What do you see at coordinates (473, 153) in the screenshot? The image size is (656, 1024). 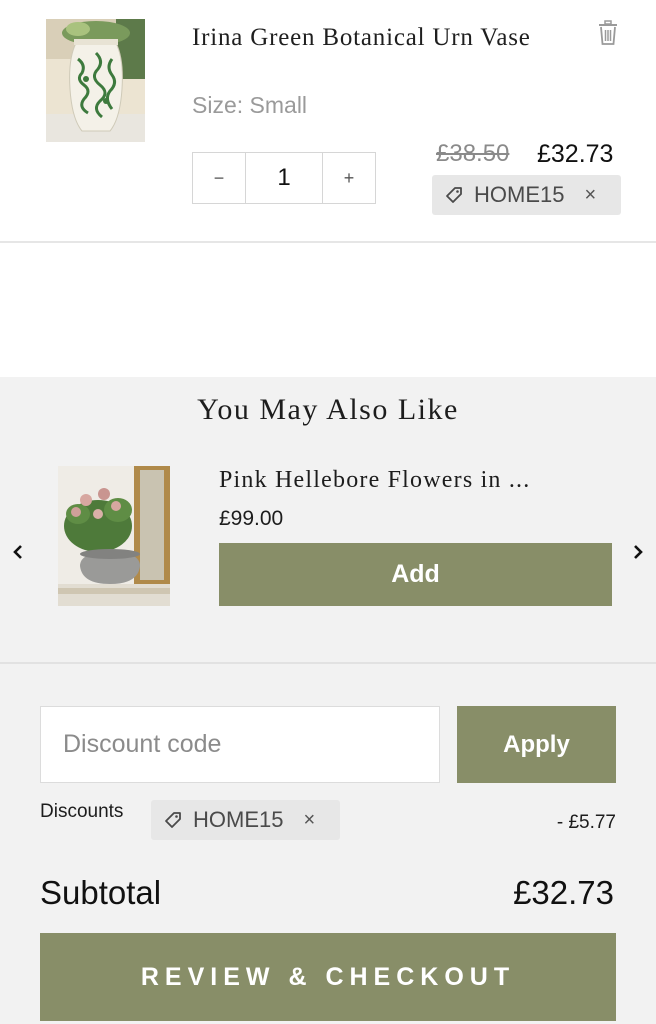 I see `original-price: £38.50` at bounding box center [473, 153].